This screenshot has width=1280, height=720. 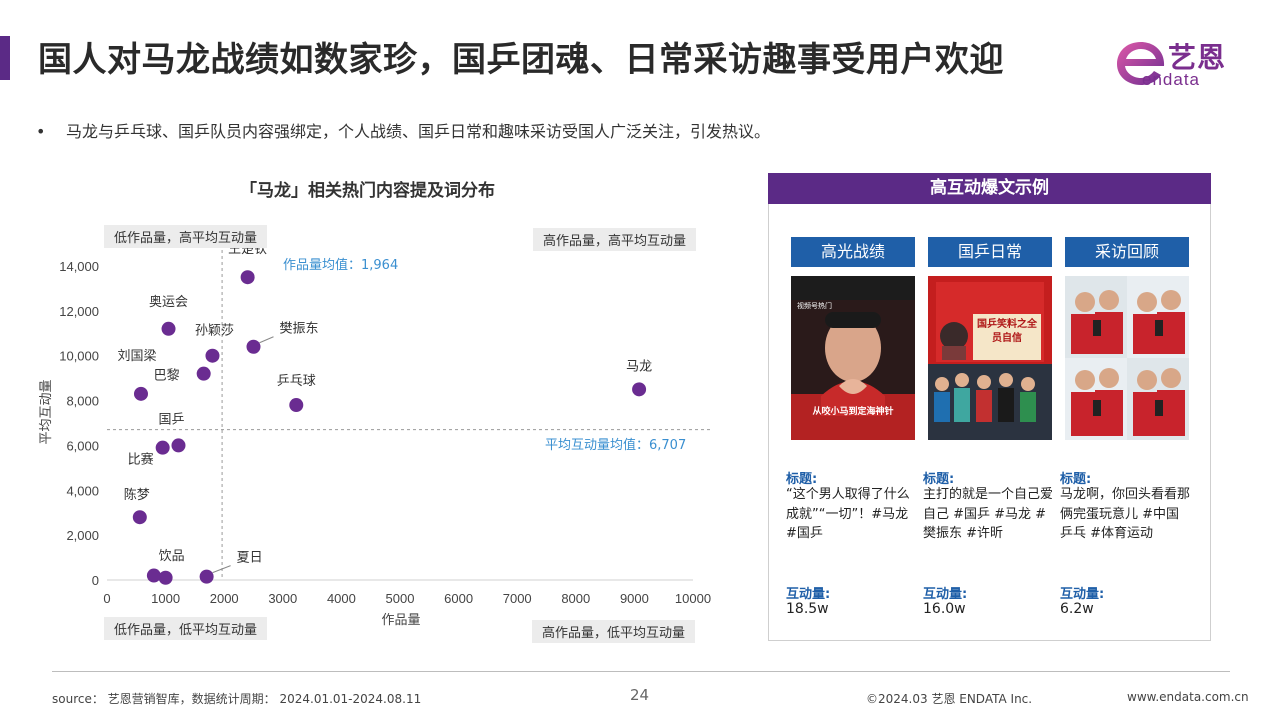 I want to click on col3-title-text: 马龙啊，你回头看看那俩完蛋玩意儿 #中国乒乓 #体育运动, so click(x=1125, y=514).